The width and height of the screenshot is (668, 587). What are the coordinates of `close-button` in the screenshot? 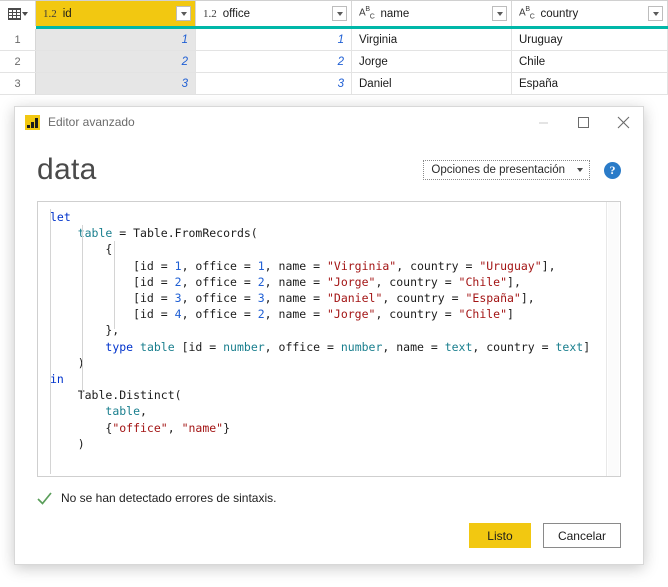 It's located at (623, 122).